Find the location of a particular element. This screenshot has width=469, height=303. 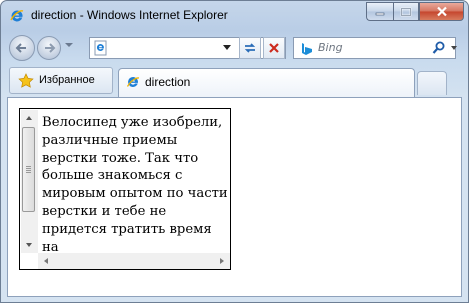

stop-icon is located at coordinates (274, 48).